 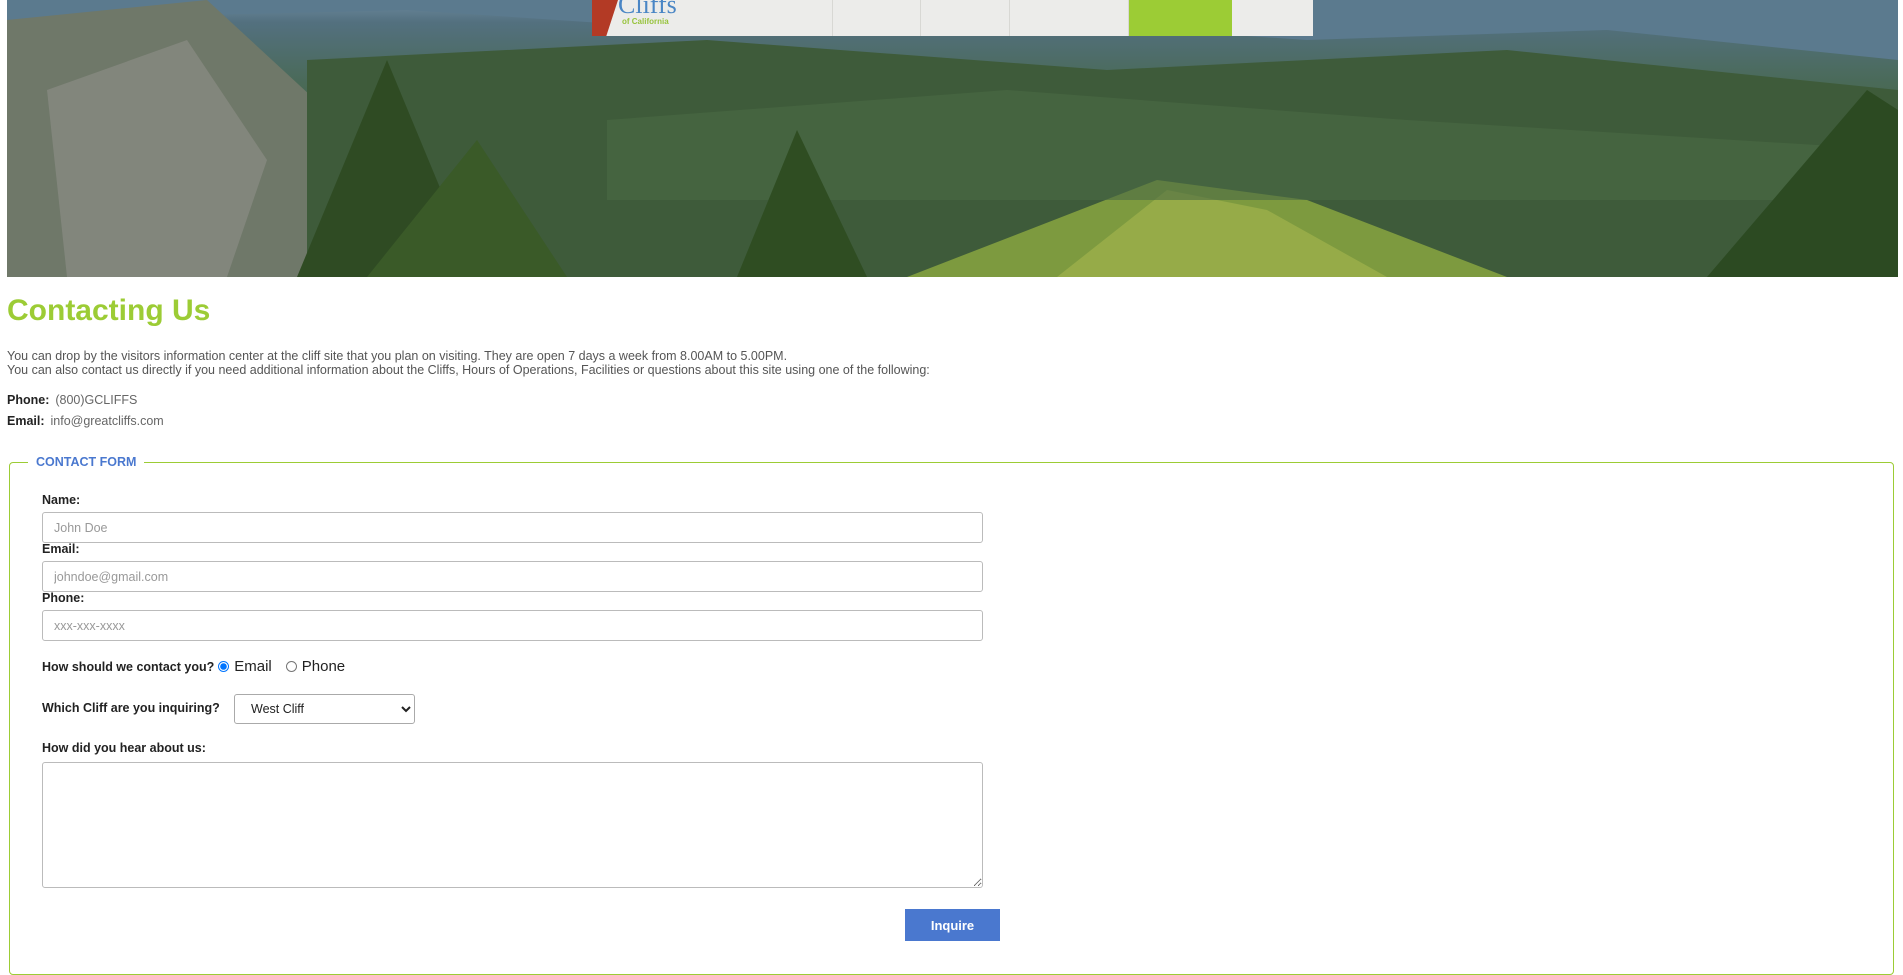 I want to click on phone-label: Phone:, so click(x=63, y=598).